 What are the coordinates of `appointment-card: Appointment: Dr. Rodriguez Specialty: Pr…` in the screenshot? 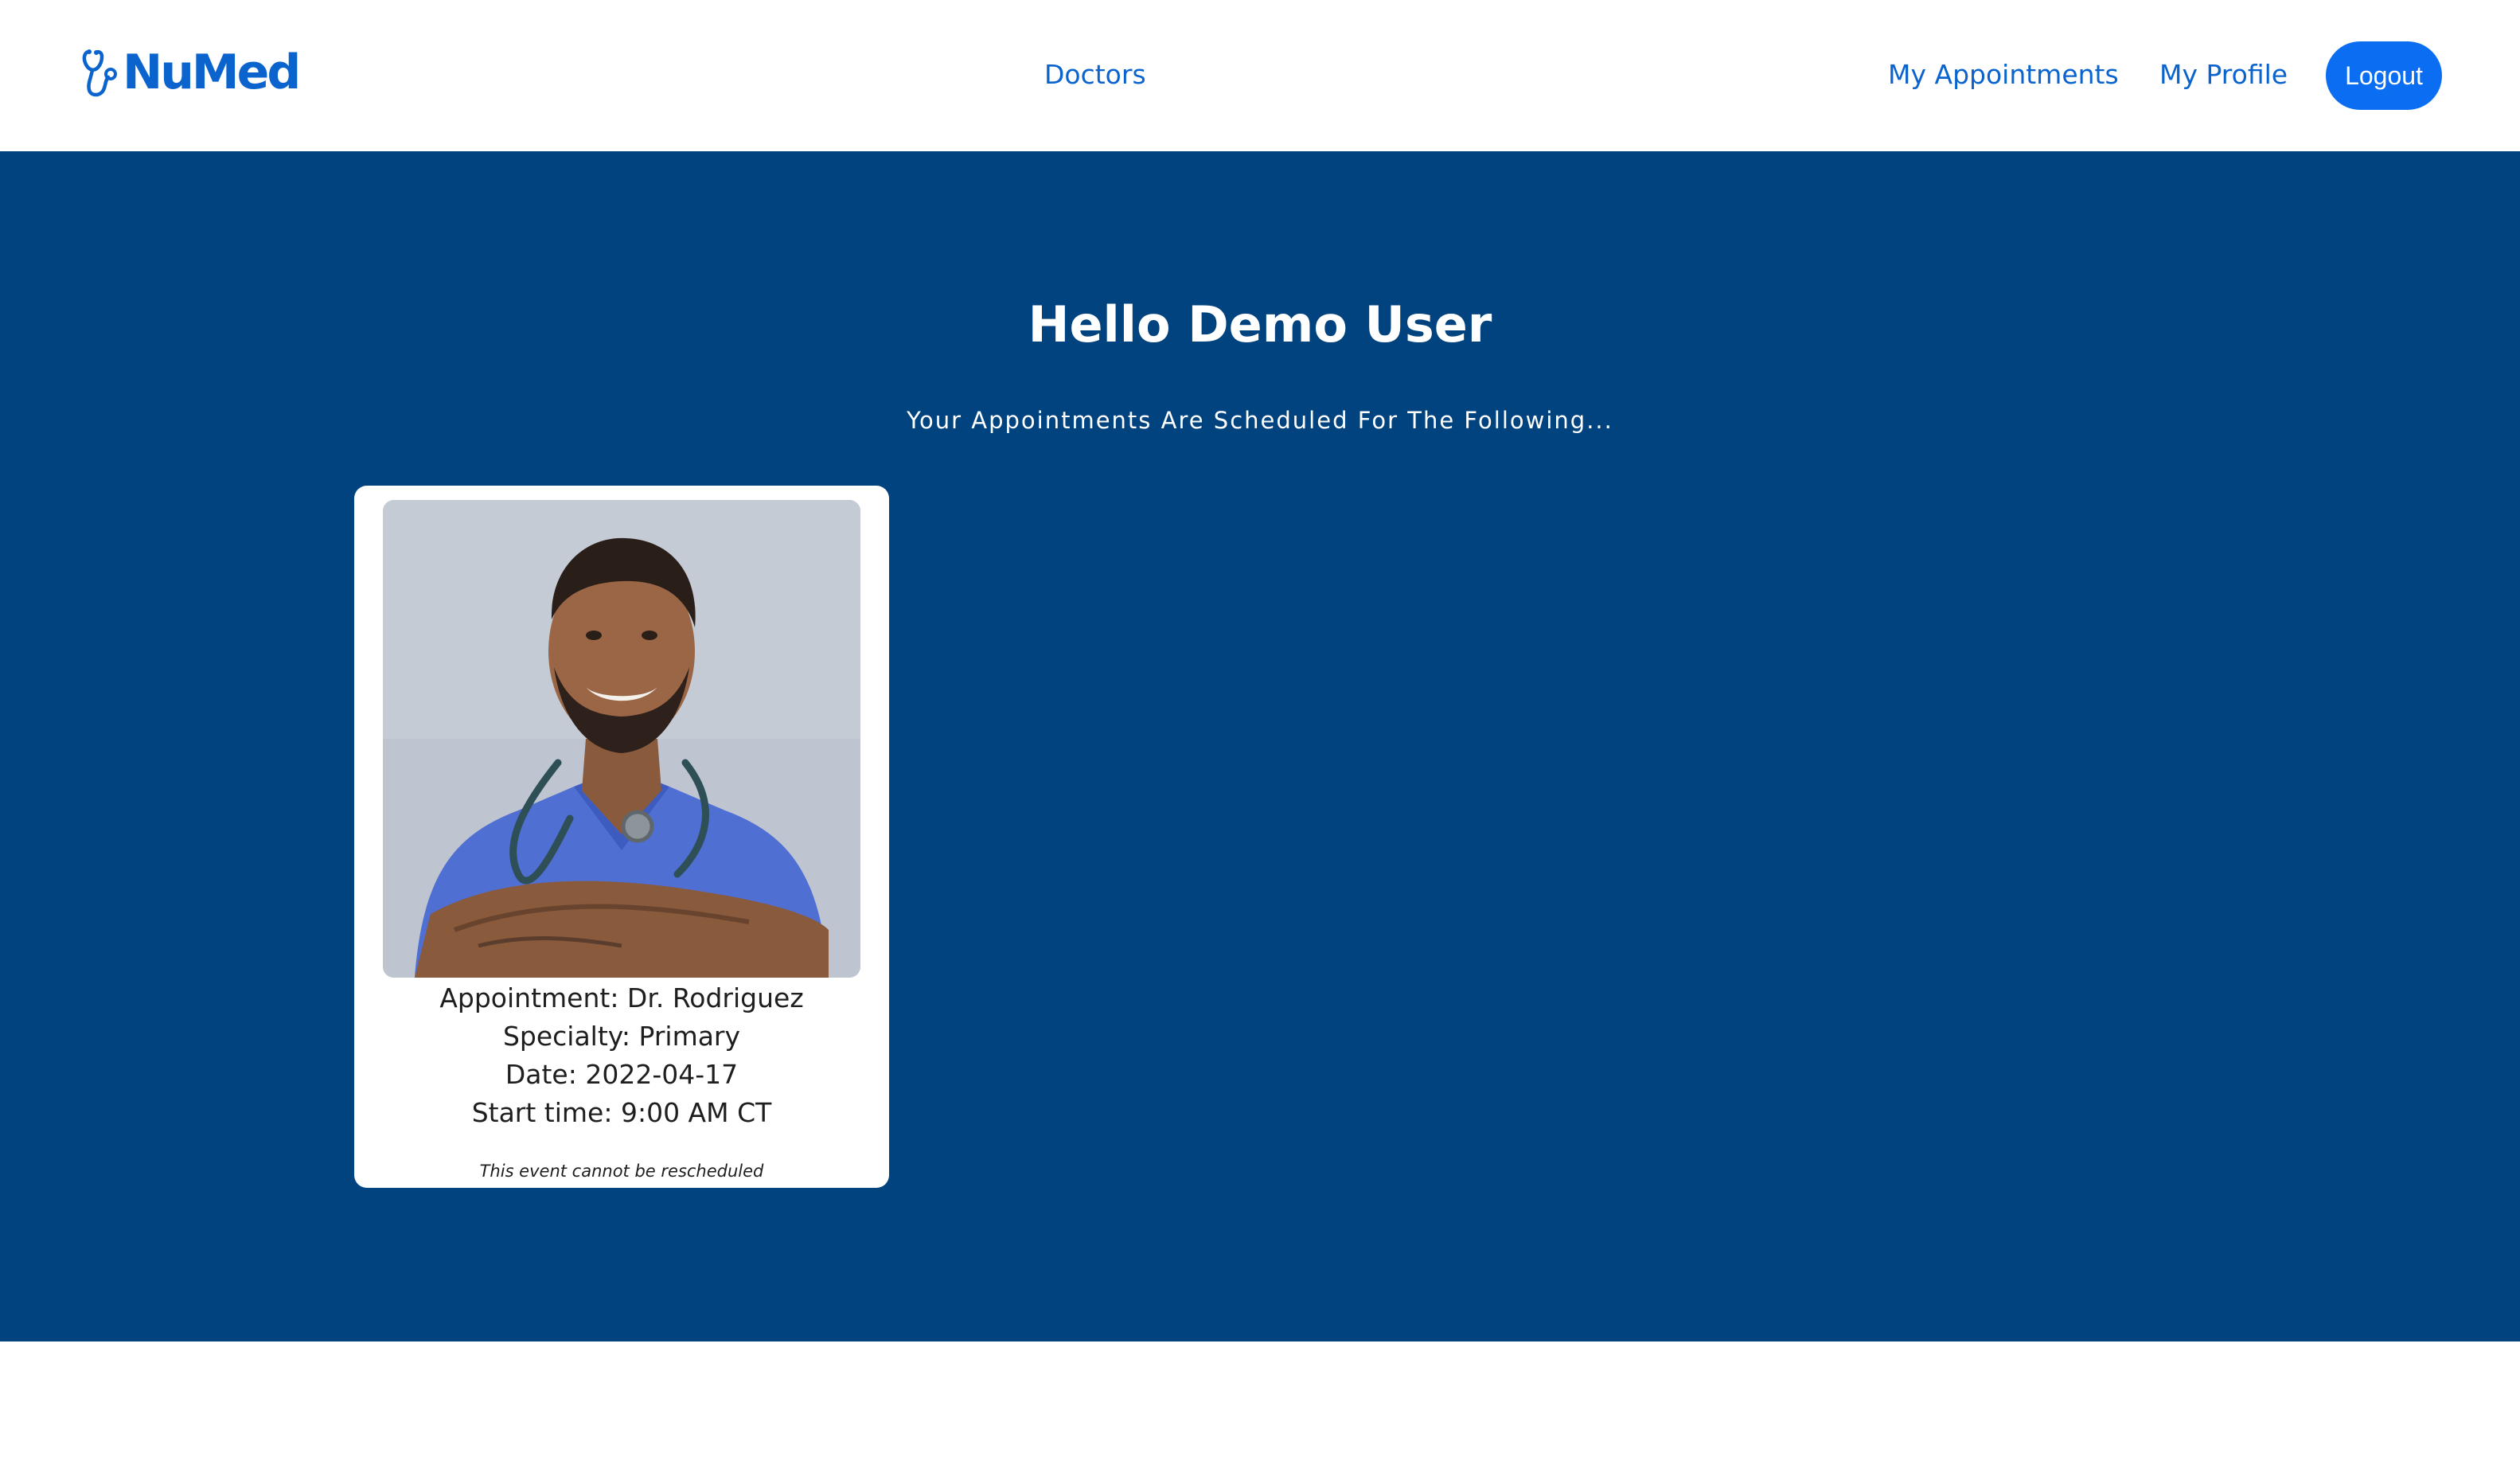 It's located at (621, 837).